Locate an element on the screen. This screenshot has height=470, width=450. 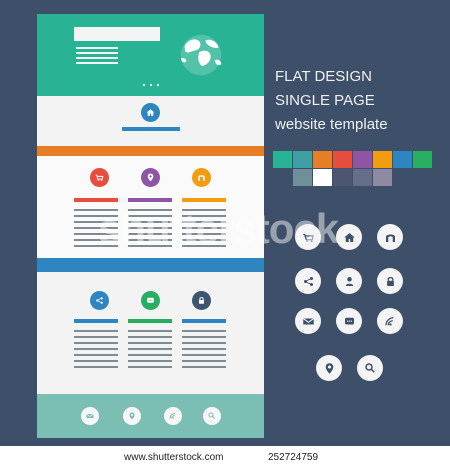
shopping-cart-icon is located at coordinates (99, 177).